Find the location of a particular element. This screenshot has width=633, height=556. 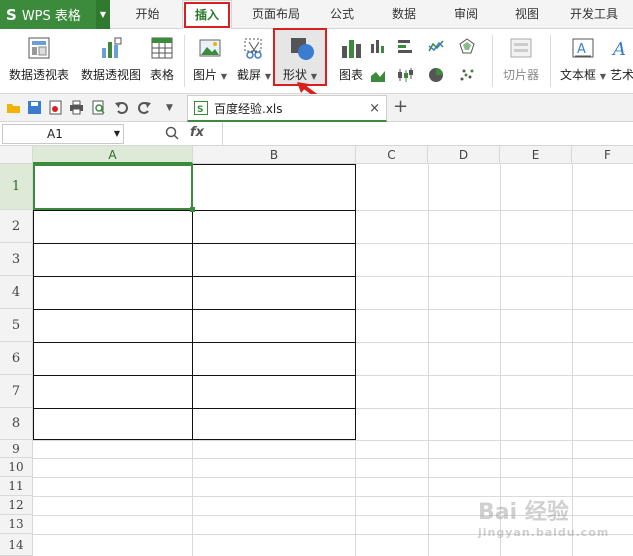

bar-chart-icon is located at coordinates (405, 46).